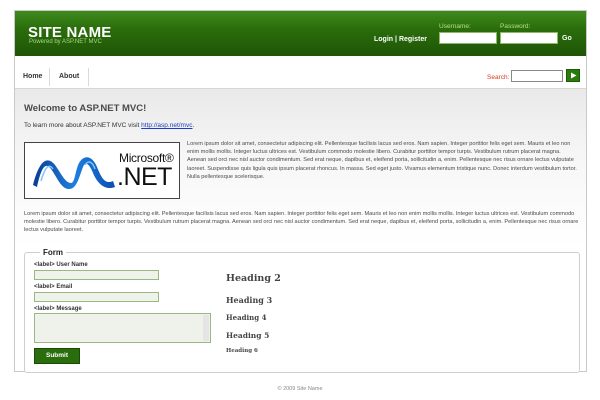  I want to click on learn-more-prefix: To learn more about ASP.NET MVC visit, so click(83, 125).